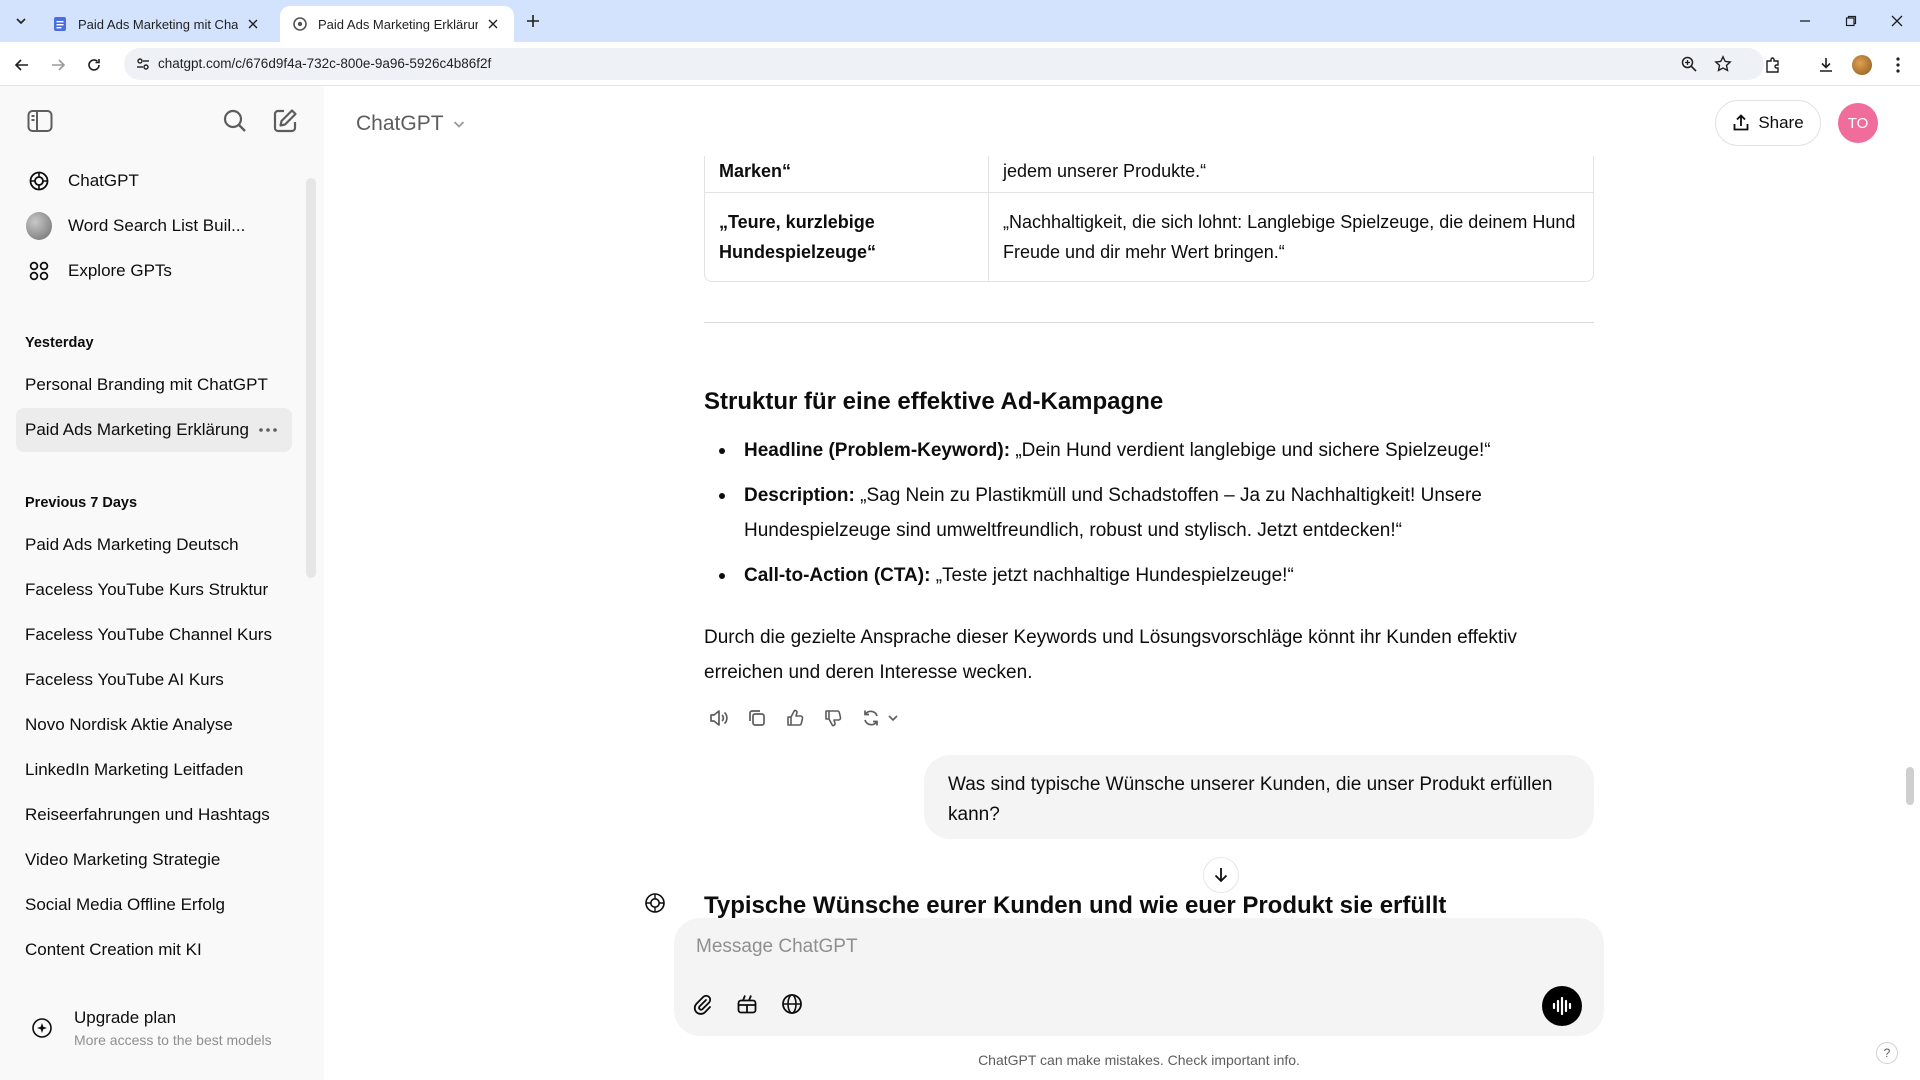  Describe the element at coordinates (1689, 64) in the screenshot. I see `zoom-icon` at that location.